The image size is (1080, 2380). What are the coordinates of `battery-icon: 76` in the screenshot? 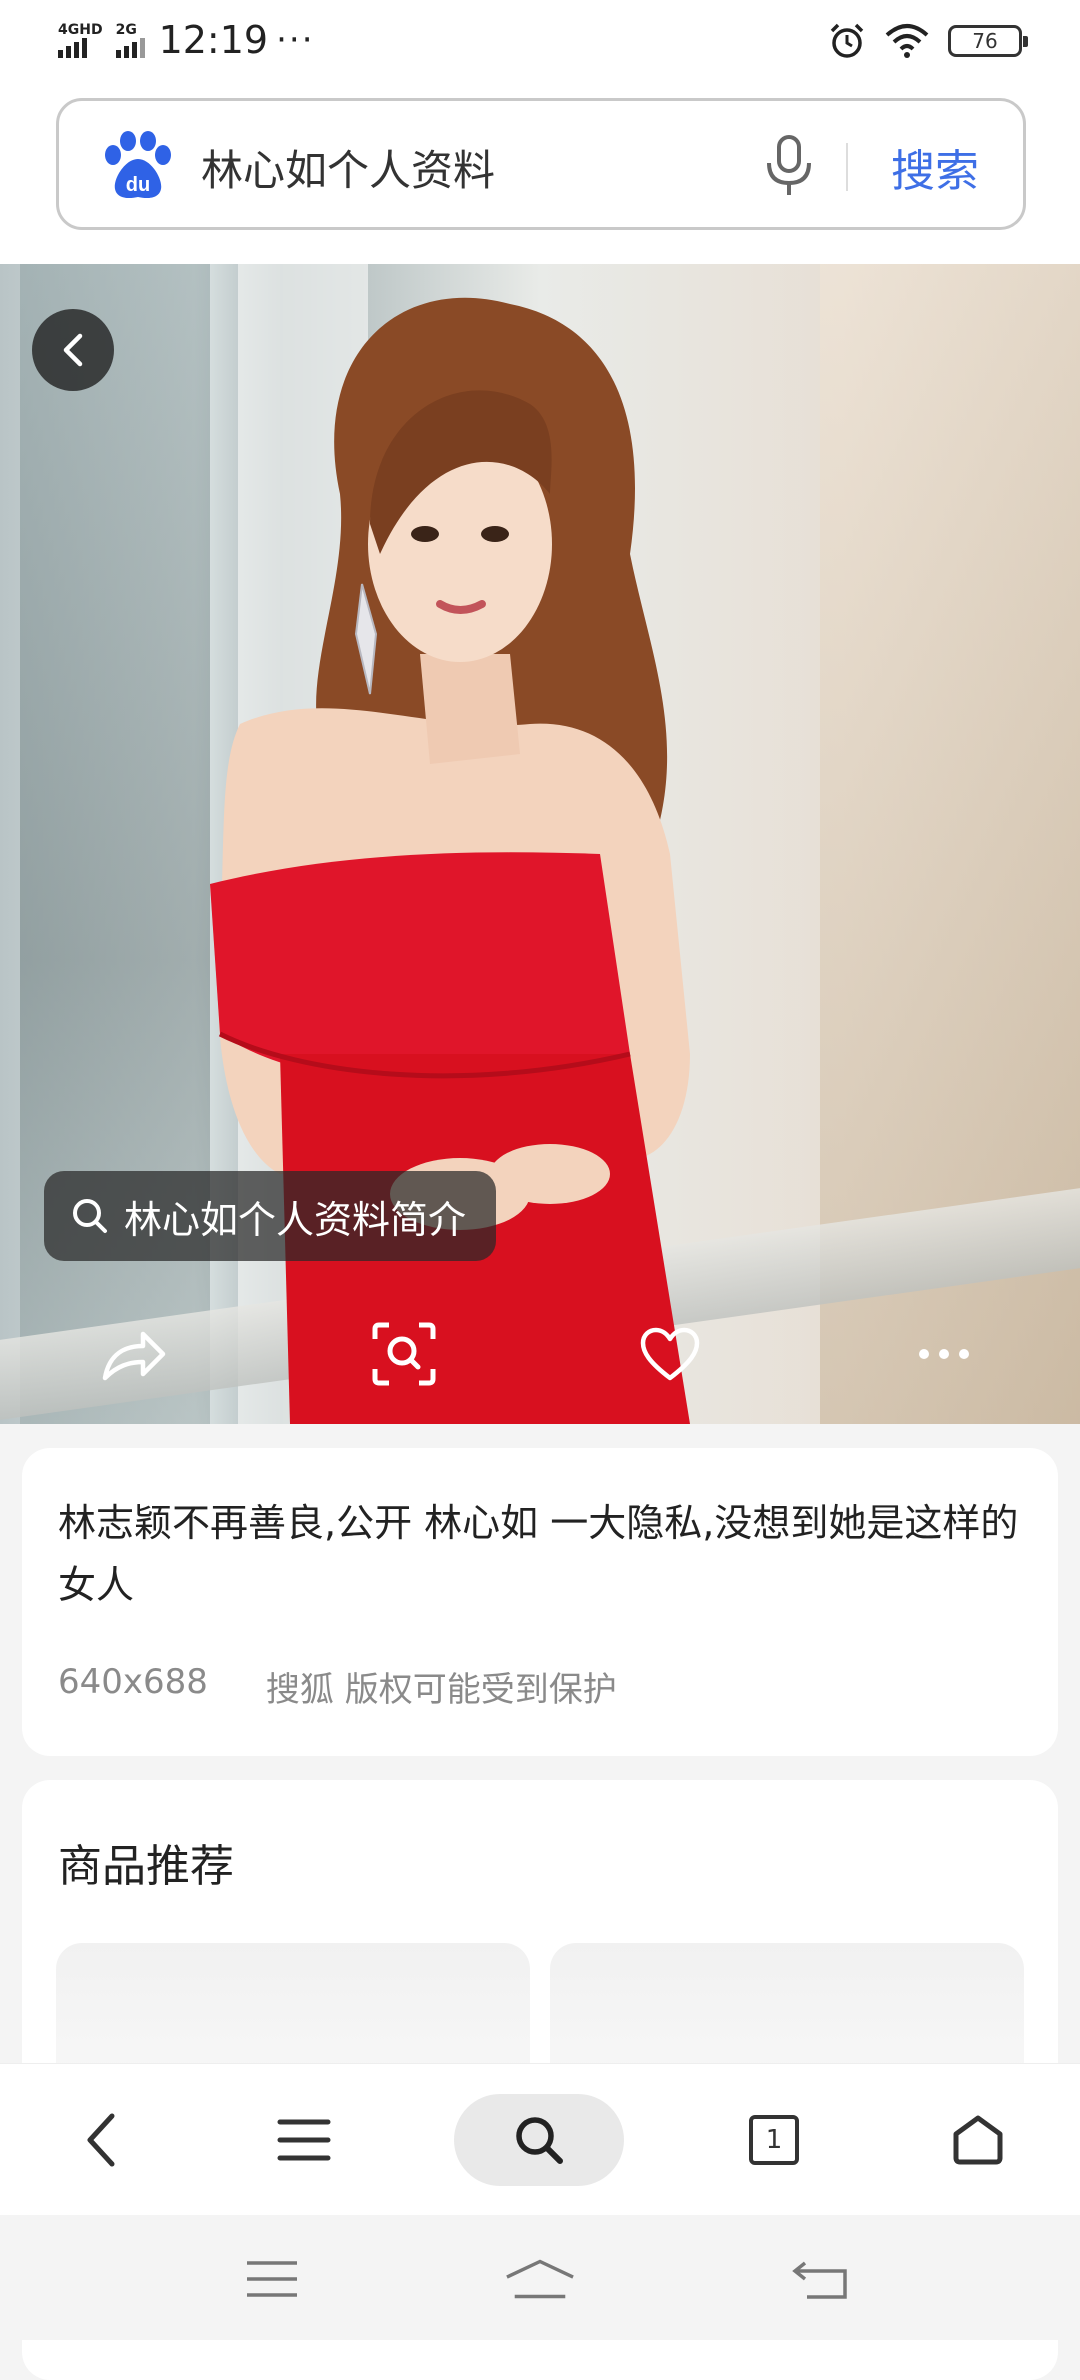 It's located at (988, 41).